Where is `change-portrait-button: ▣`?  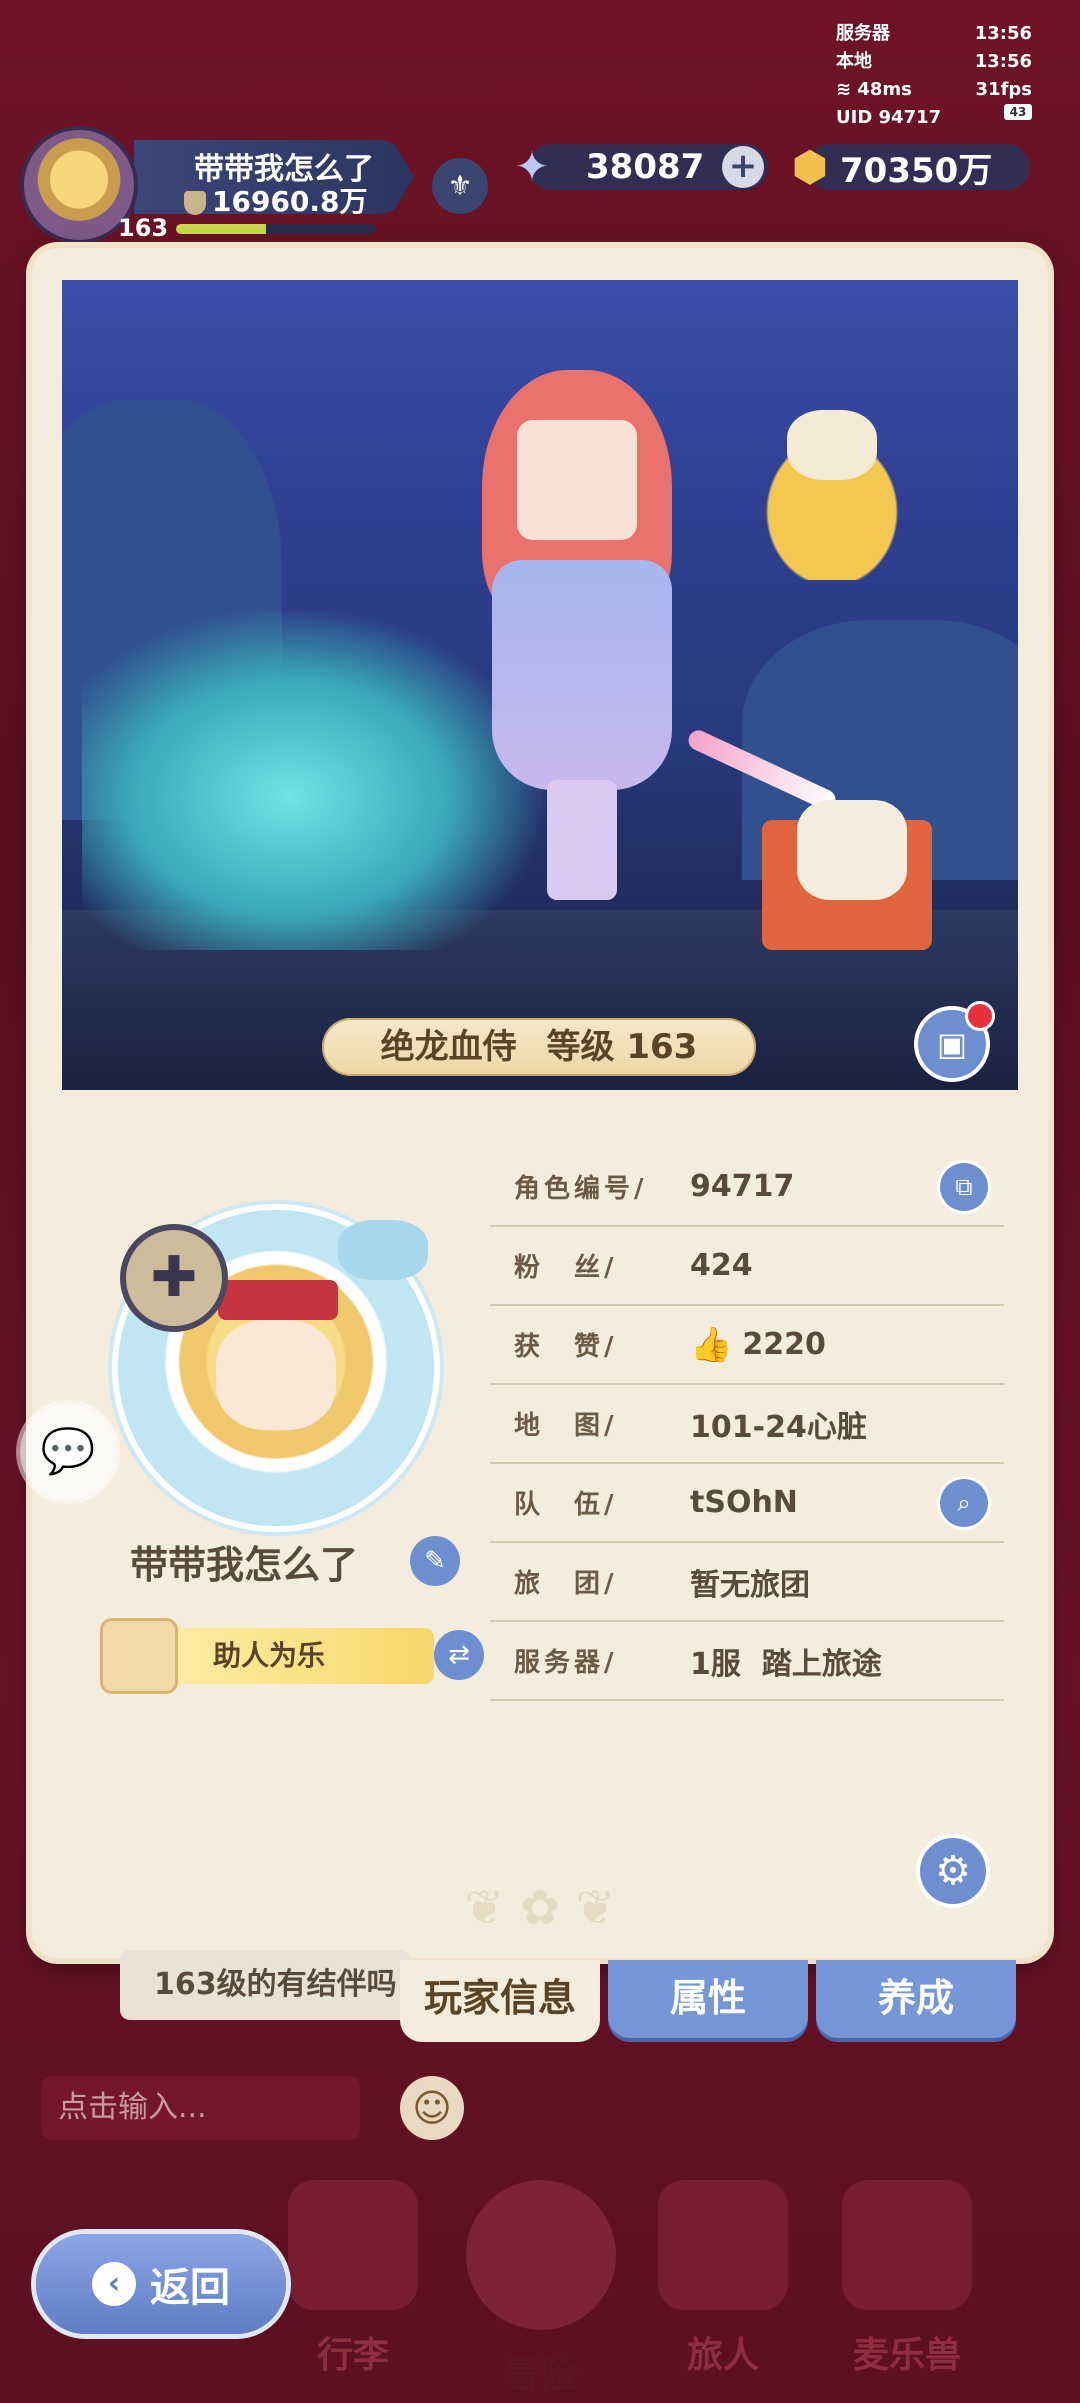 change-portrait-button: ▣ is located at coordinates (955, 1041).